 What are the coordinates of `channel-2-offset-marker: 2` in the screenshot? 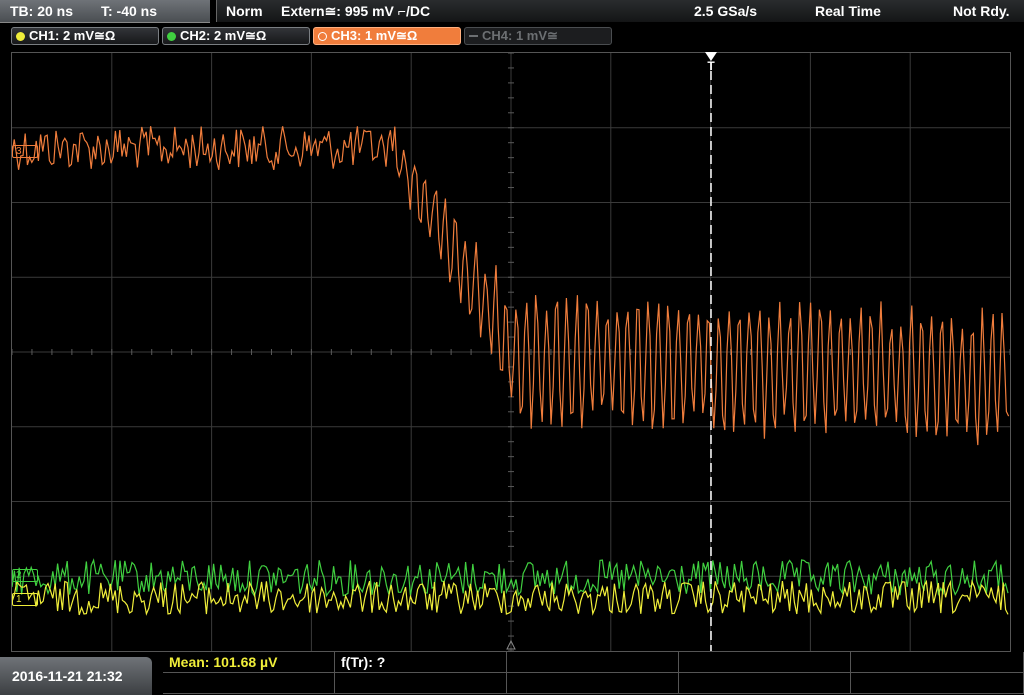 It's located at (25, 575).